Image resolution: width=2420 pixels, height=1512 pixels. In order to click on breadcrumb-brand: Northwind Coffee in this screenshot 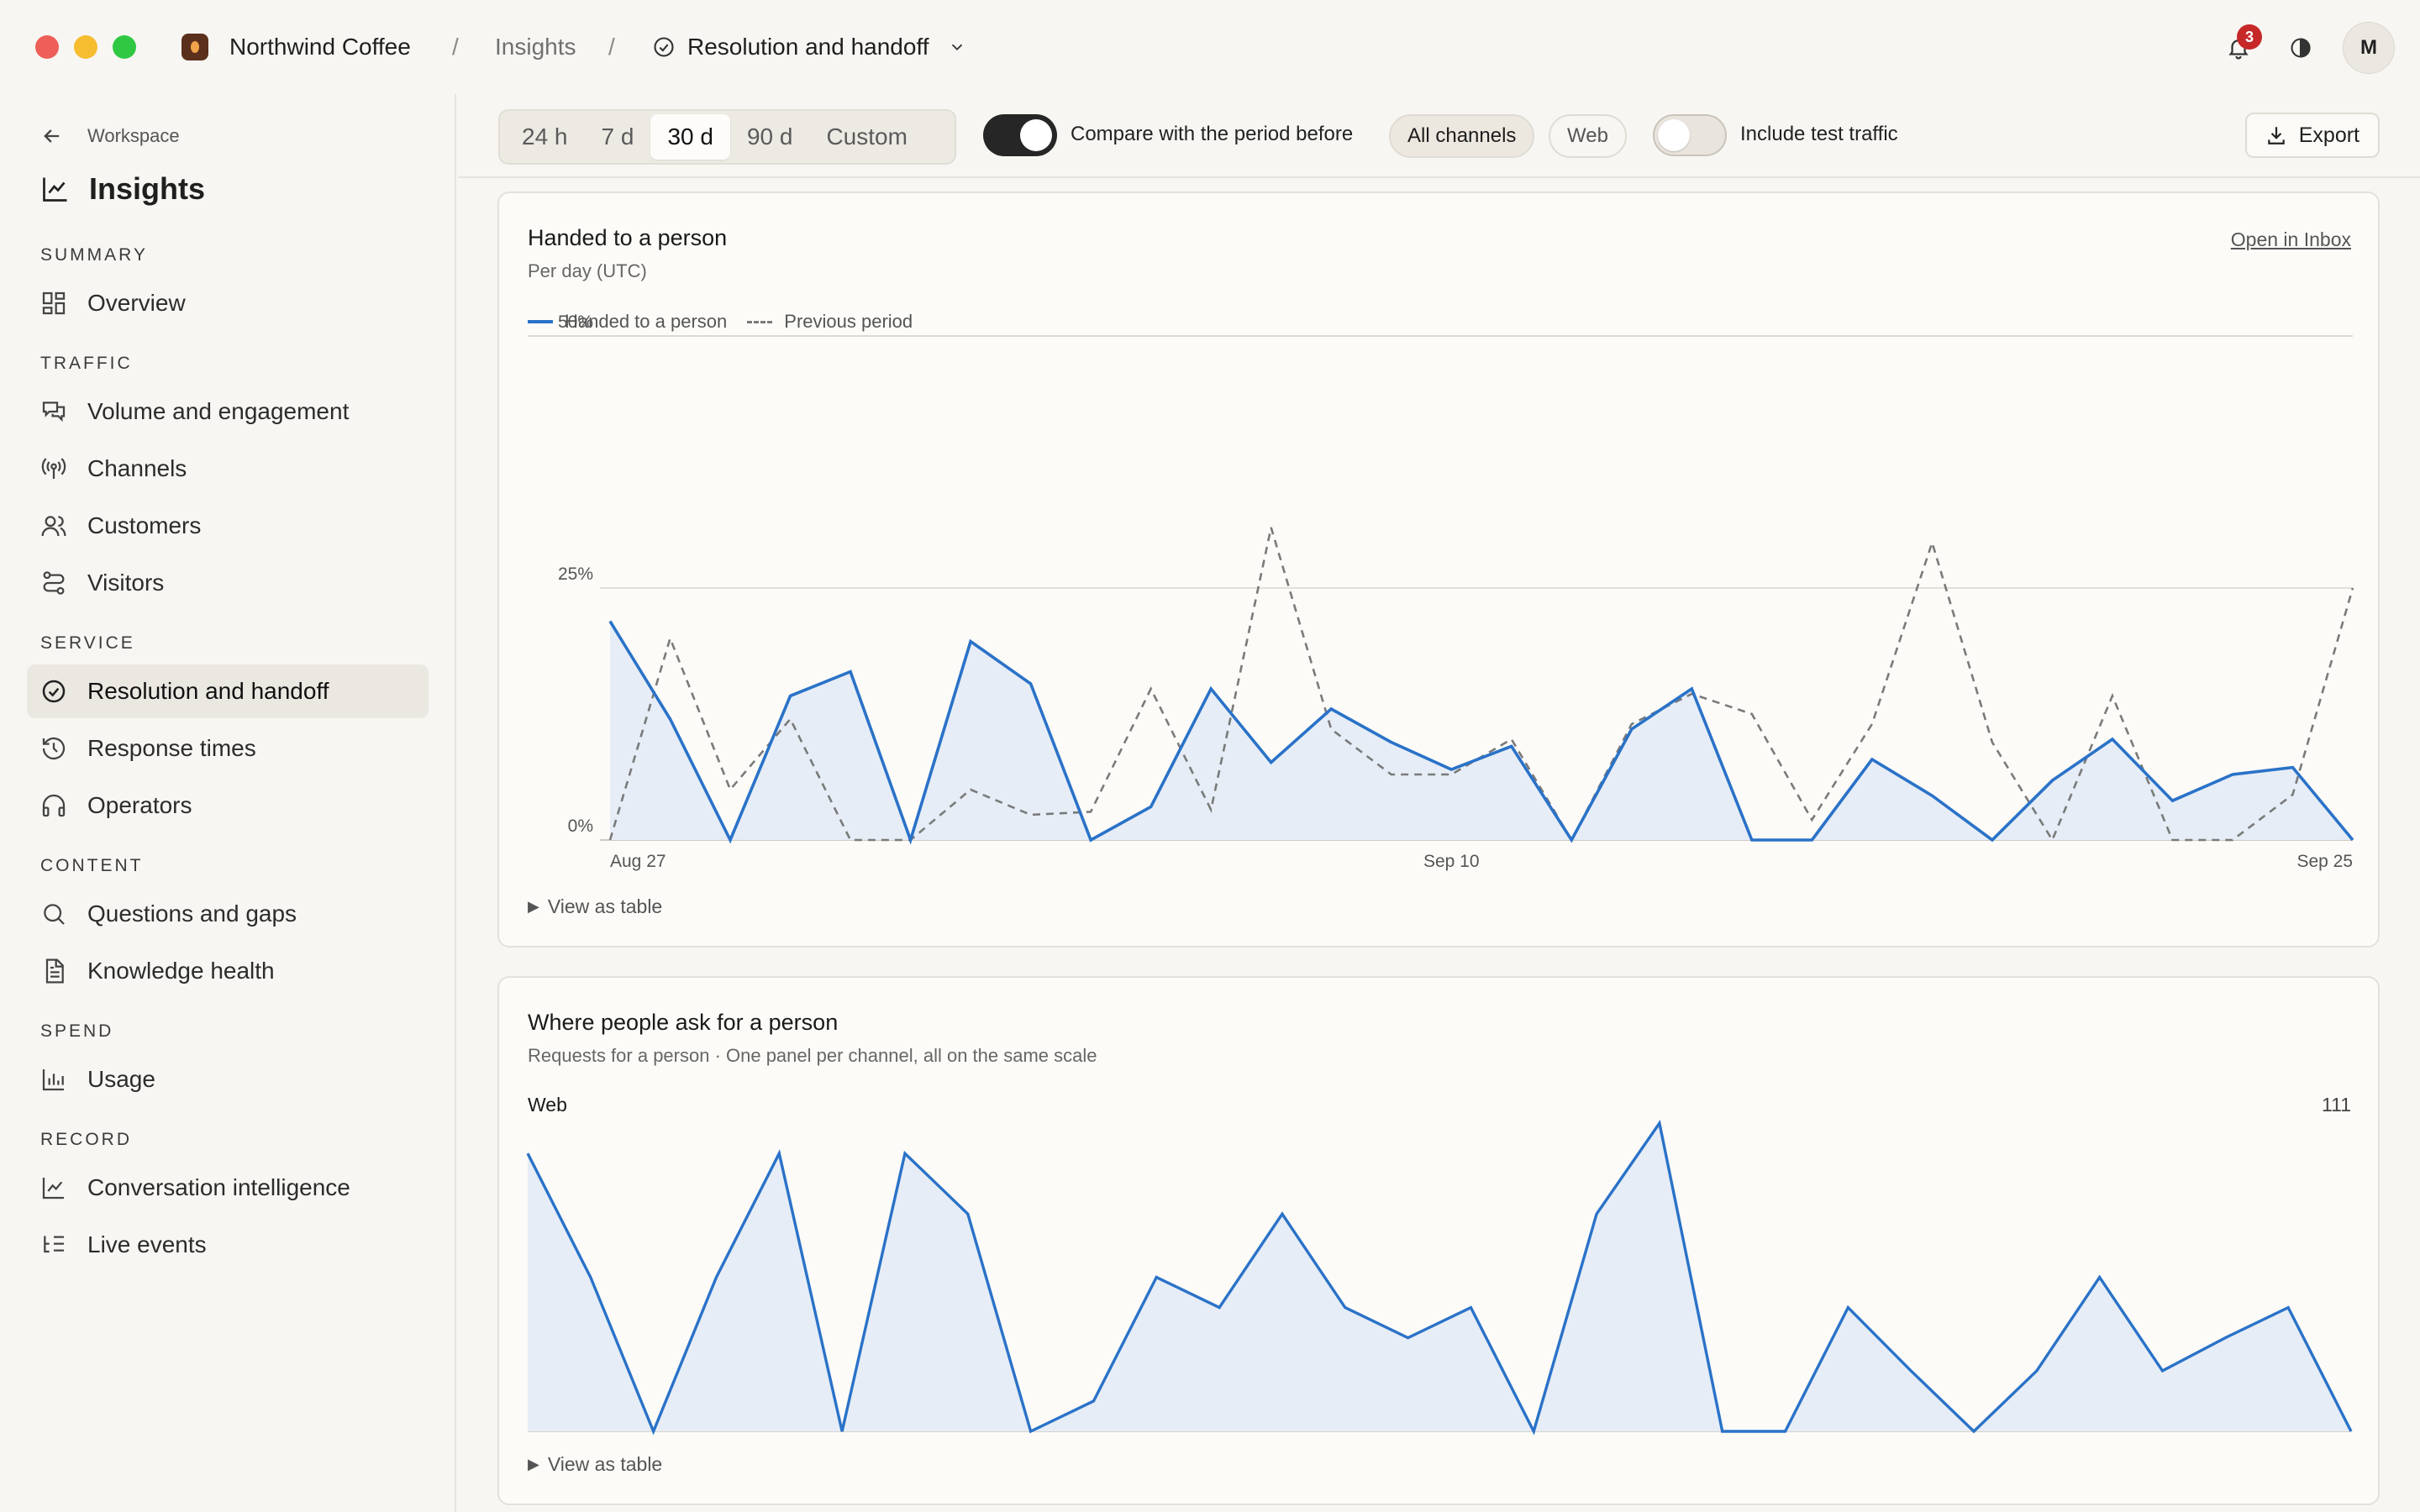, I will do `click(320, 47)`.